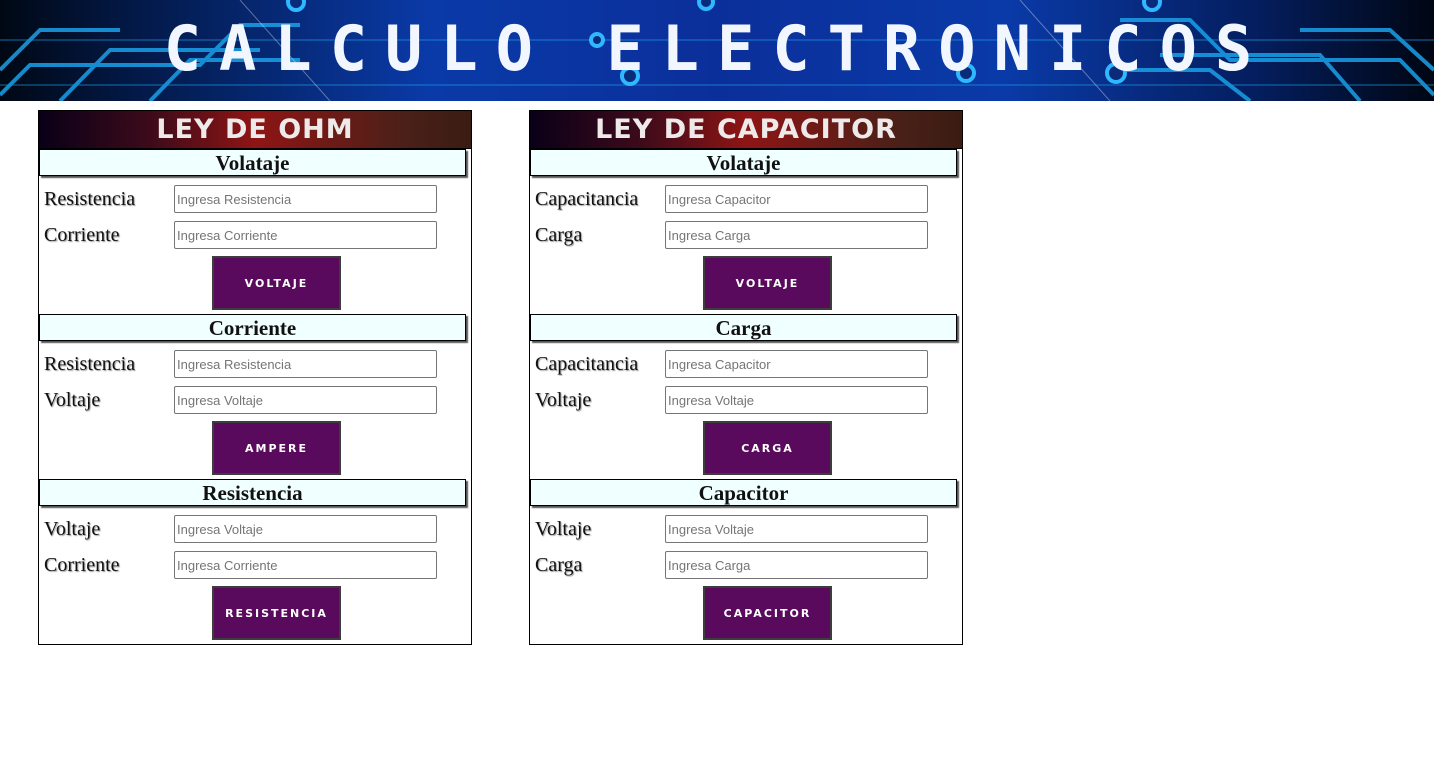  Describe the element at coordinates (767, 613) in the screenshot. I see `calculate-capacitor-button: CAPACITOR` at that location.